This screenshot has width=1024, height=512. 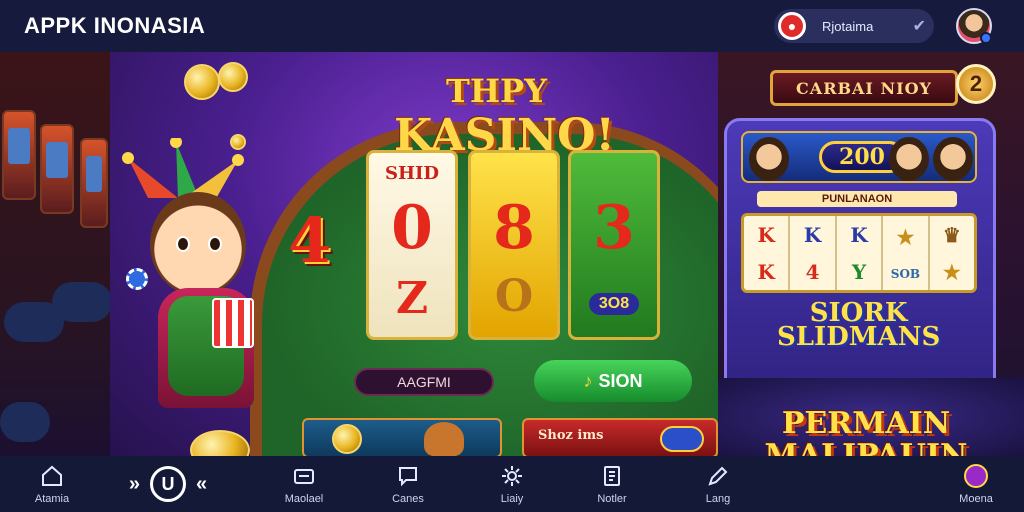 I want to click on promo-title-line-2: MALIPAUIN, so click(x=866, y=447).